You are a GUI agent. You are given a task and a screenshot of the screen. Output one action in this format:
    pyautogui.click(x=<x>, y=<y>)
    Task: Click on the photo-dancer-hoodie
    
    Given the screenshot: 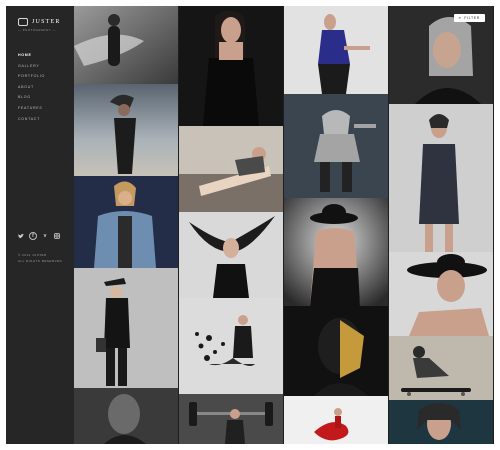 What is the action you would take?
    pyautogui.click(x=336, y=146)
    